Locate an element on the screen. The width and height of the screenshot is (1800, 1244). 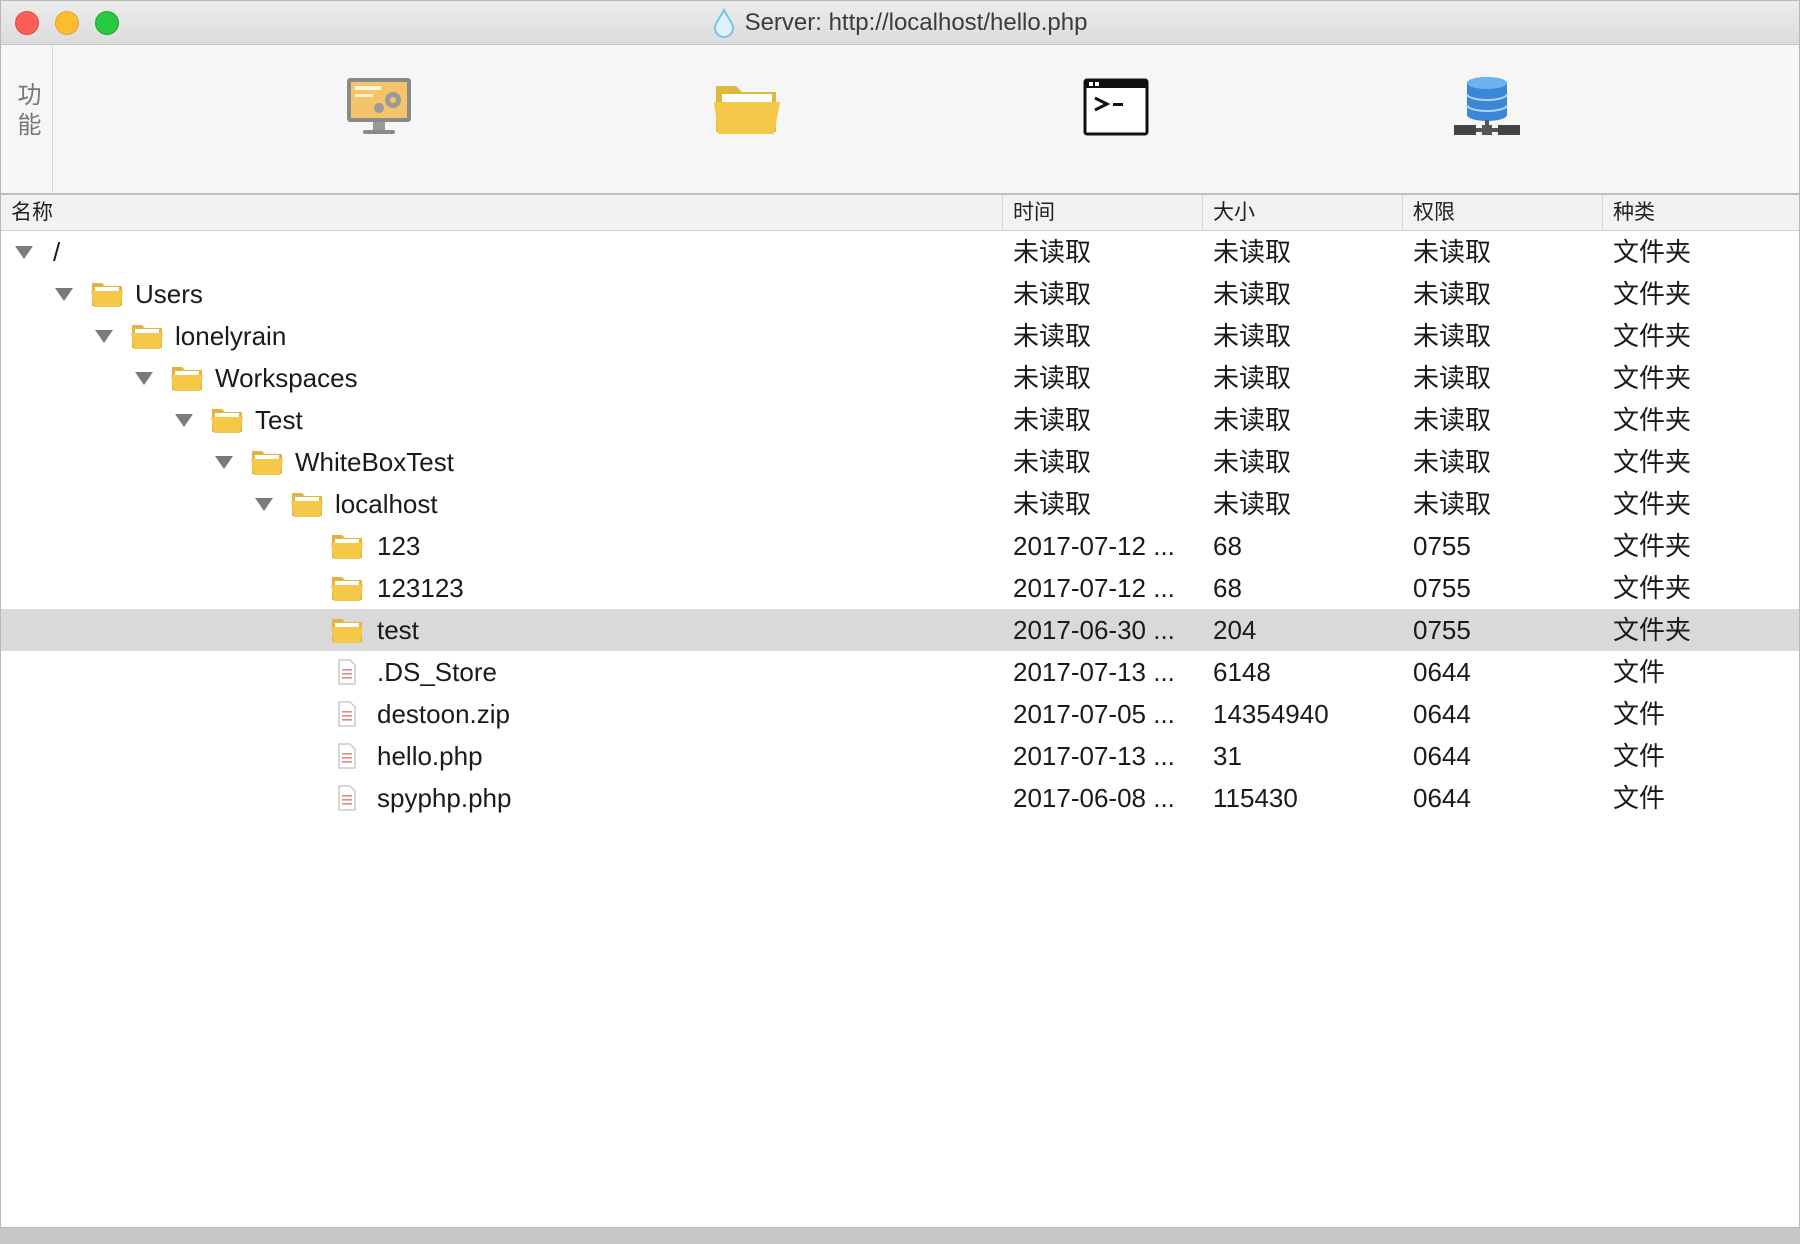
item-name: localhost is located at coordinates (386, 504).